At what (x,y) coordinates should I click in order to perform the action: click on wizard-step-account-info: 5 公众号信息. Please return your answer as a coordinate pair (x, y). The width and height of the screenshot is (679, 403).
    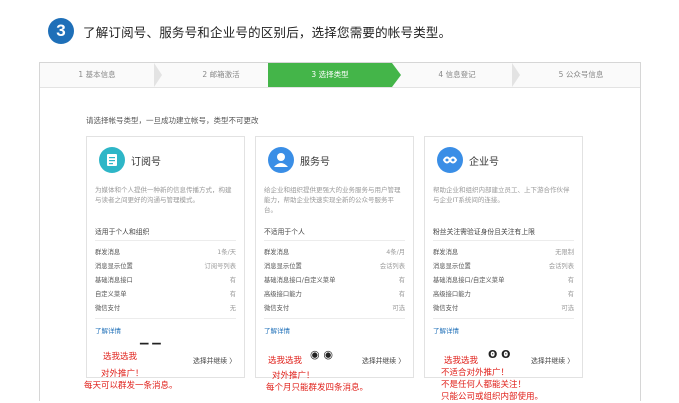
    Looking at the image, I should click on (581, 74).